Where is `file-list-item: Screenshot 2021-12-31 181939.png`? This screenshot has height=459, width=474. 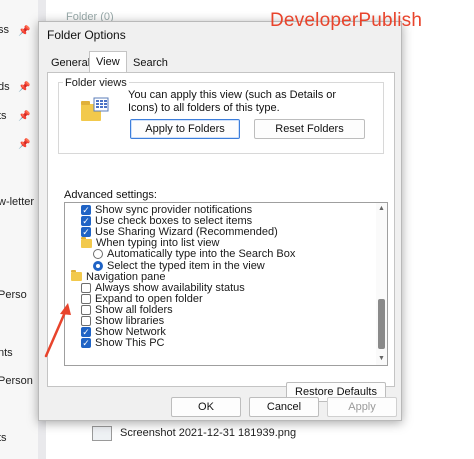 file-list-item: Screenshot 2021-12-31 181939.png is located at coordinates (194, 433).